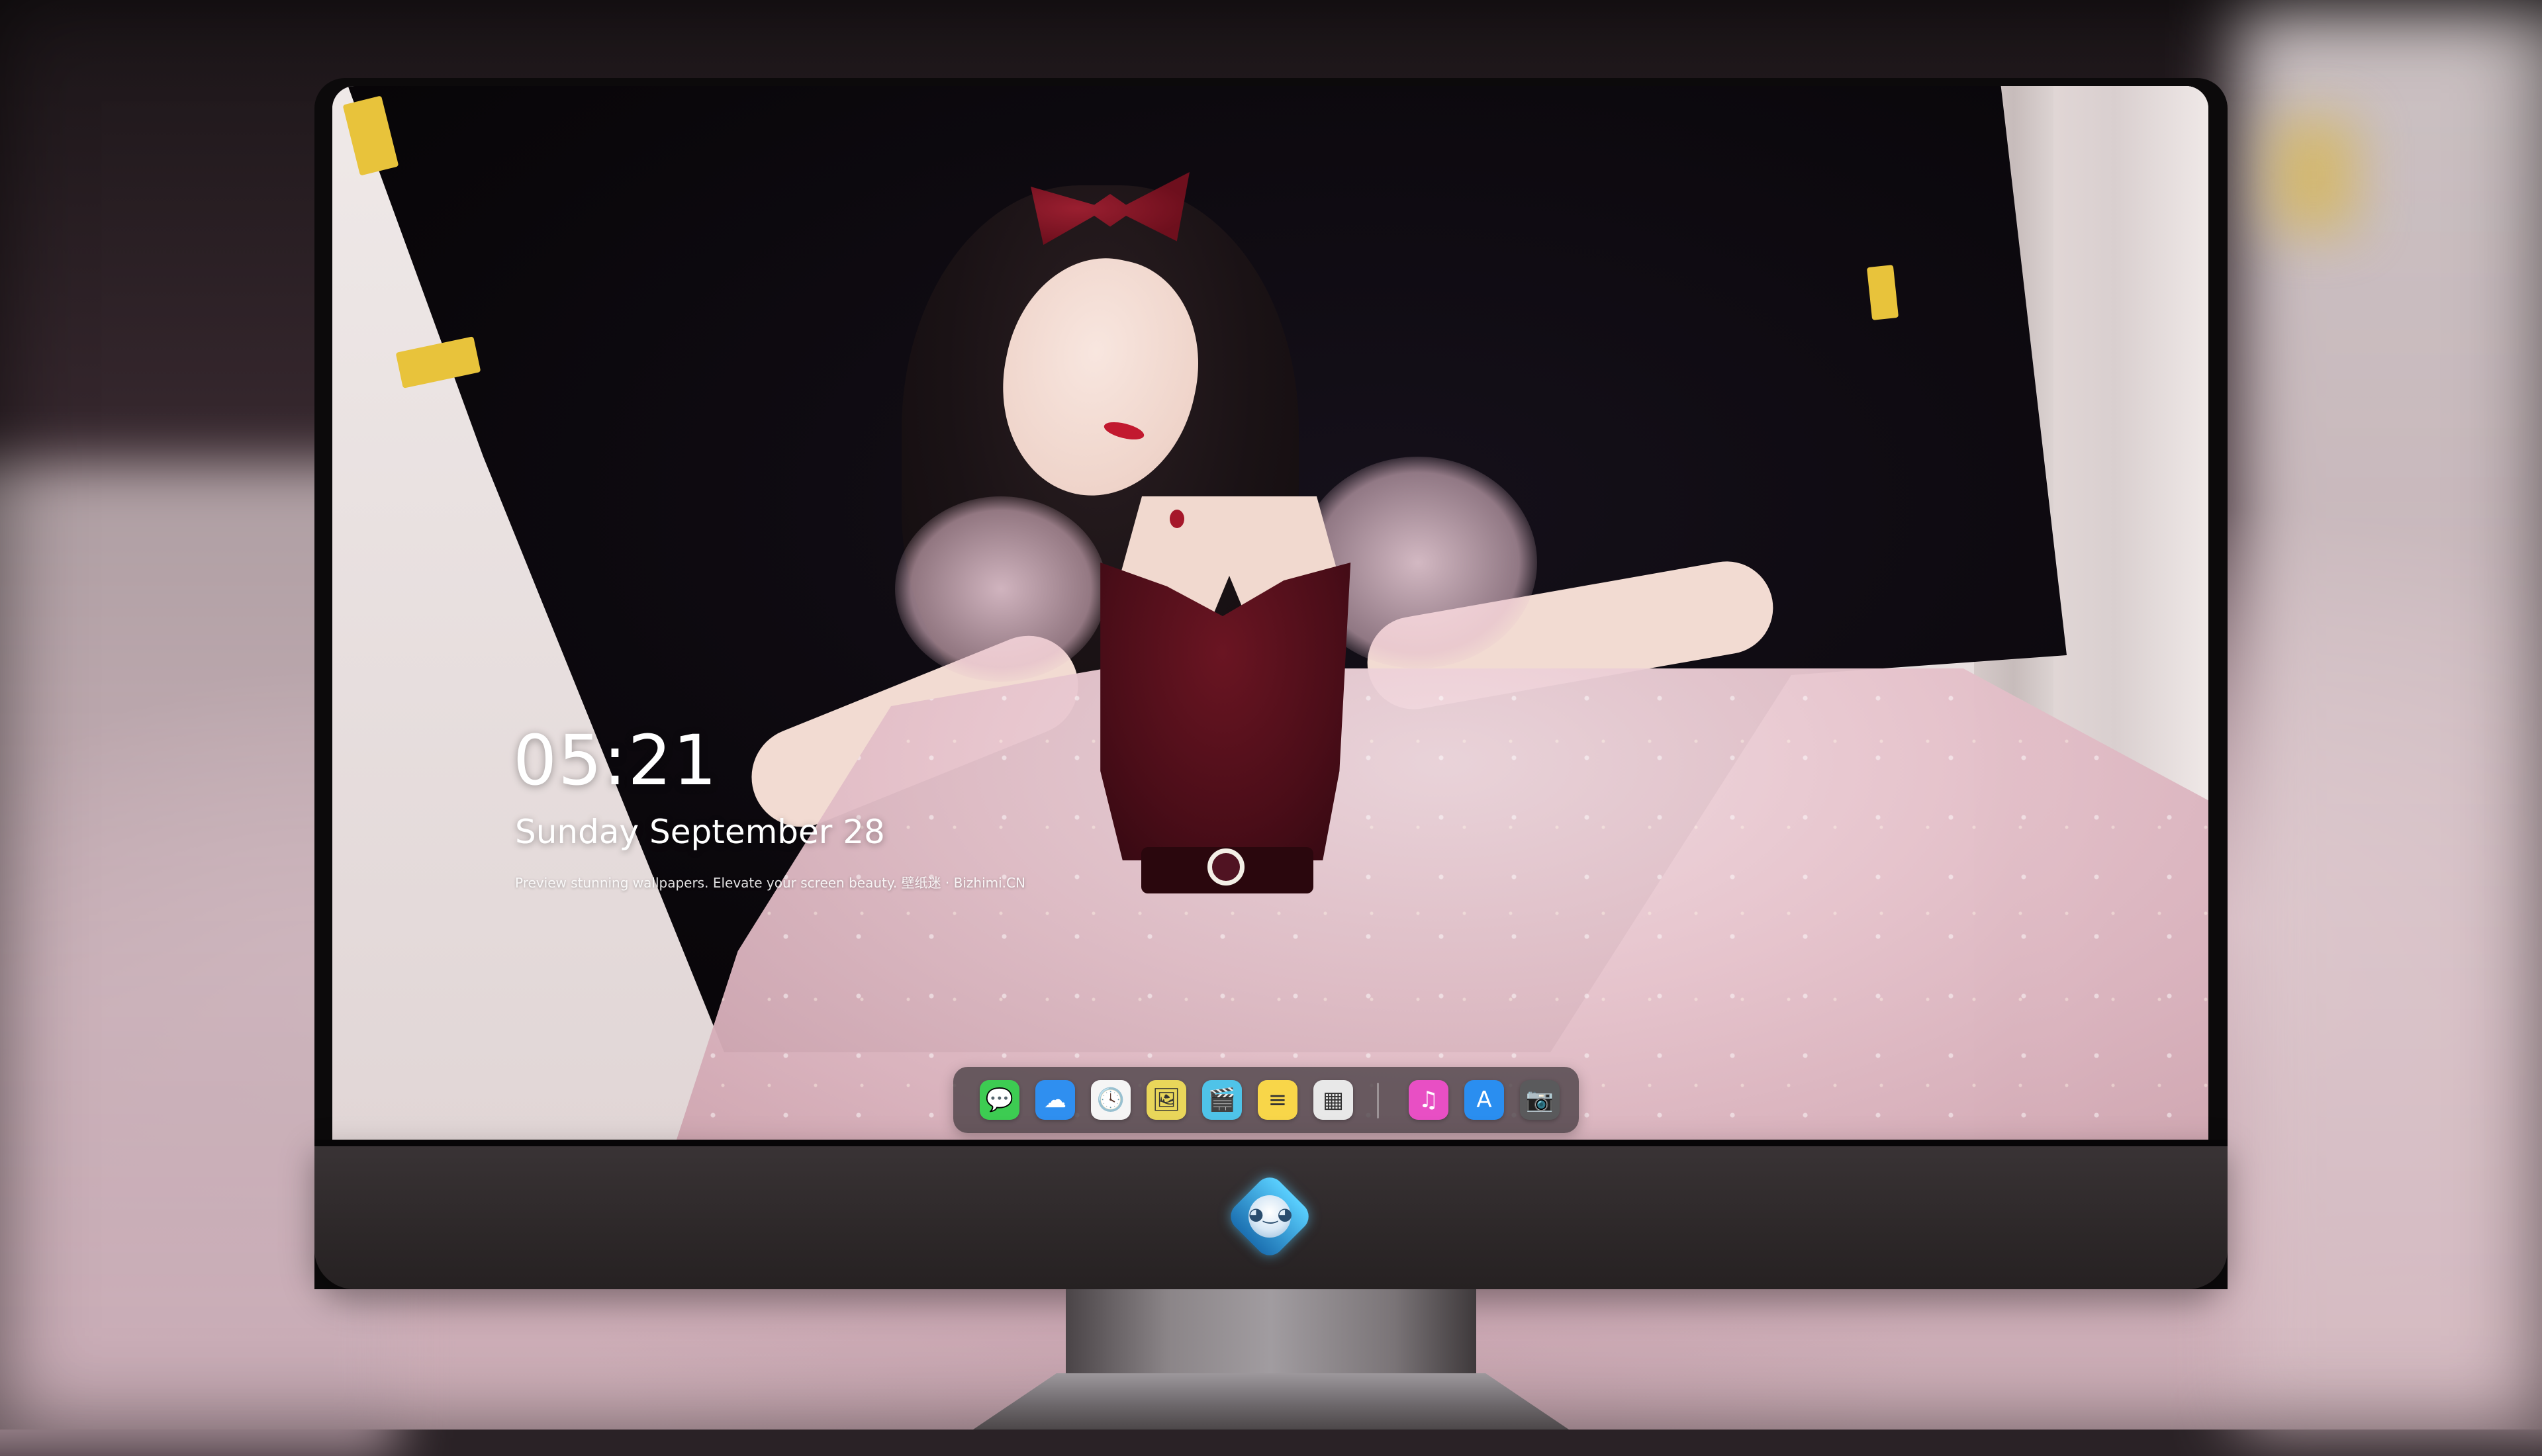 The image size is (2542, 1456). What do you see at coordinates (1271, 1143) in the screenshot?
I see `chin-divider` at bounding box center [1271, 1143].